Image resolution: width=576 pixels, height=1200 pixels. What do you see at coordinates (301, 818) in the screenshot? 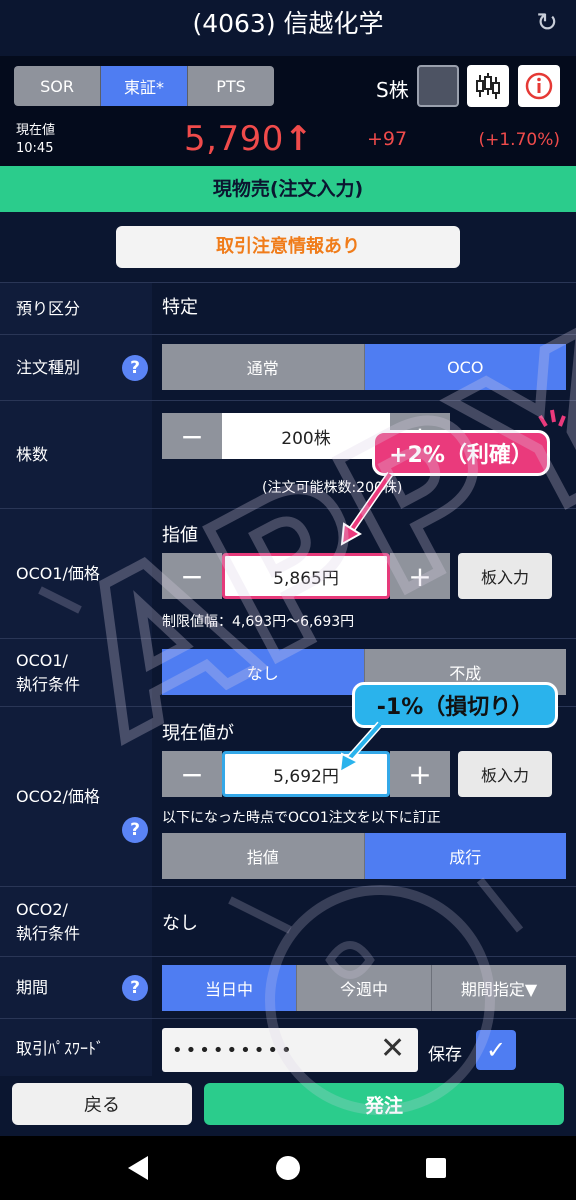
I see `oco2-note: 以下になった時点でOCO1注文を以下に訂正` at bounding box center [301, 818].